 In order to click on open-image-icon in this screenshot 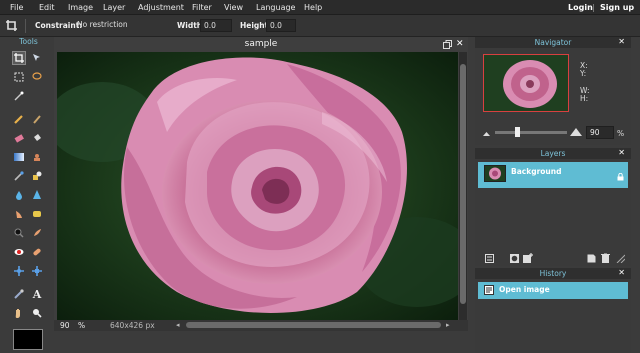, I will do `click(489, 290)`.